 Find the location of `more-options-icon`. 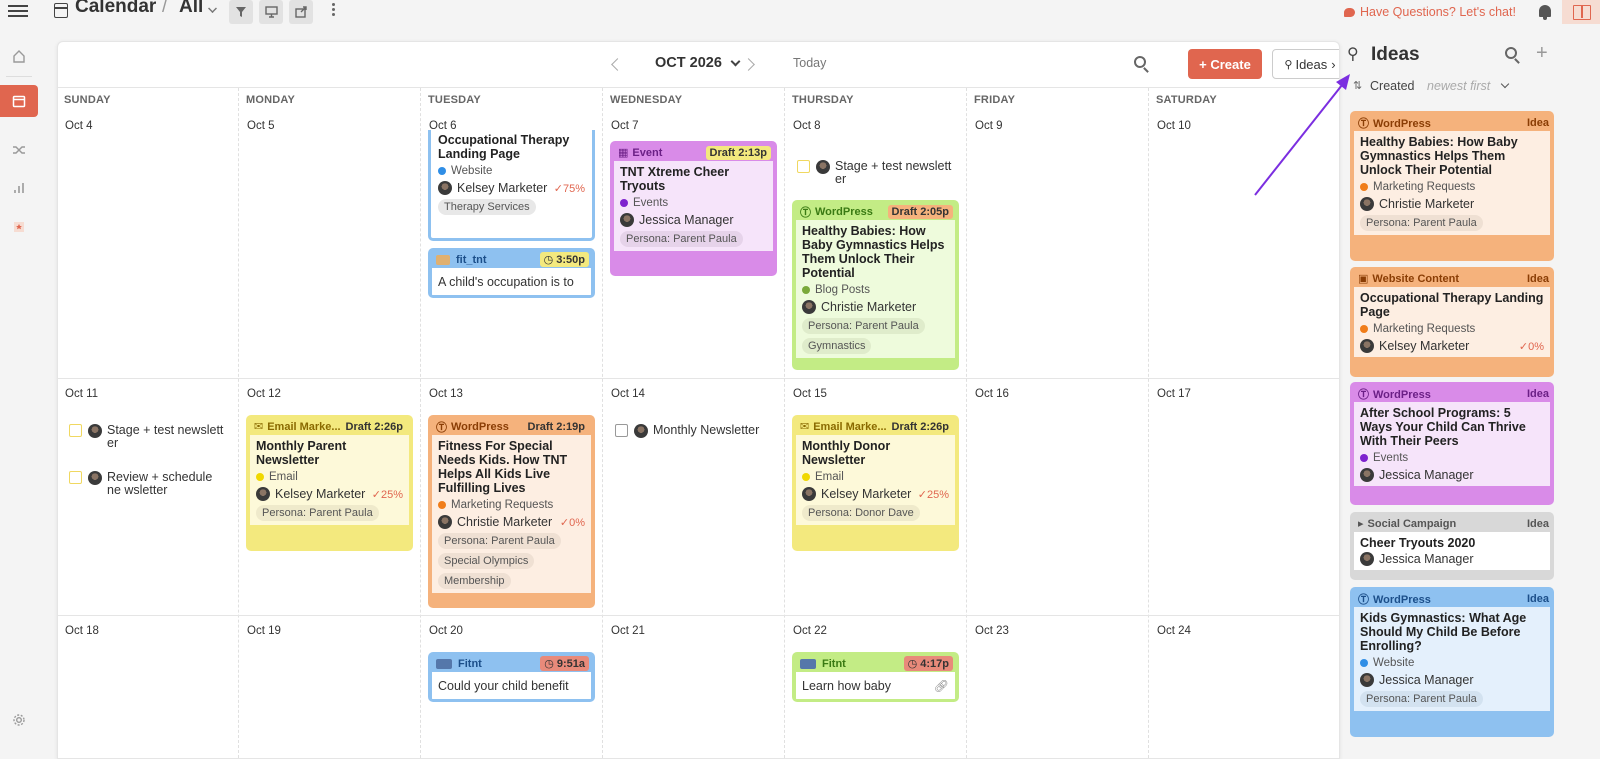

more-options-icon is located at coordinates (334, 10).